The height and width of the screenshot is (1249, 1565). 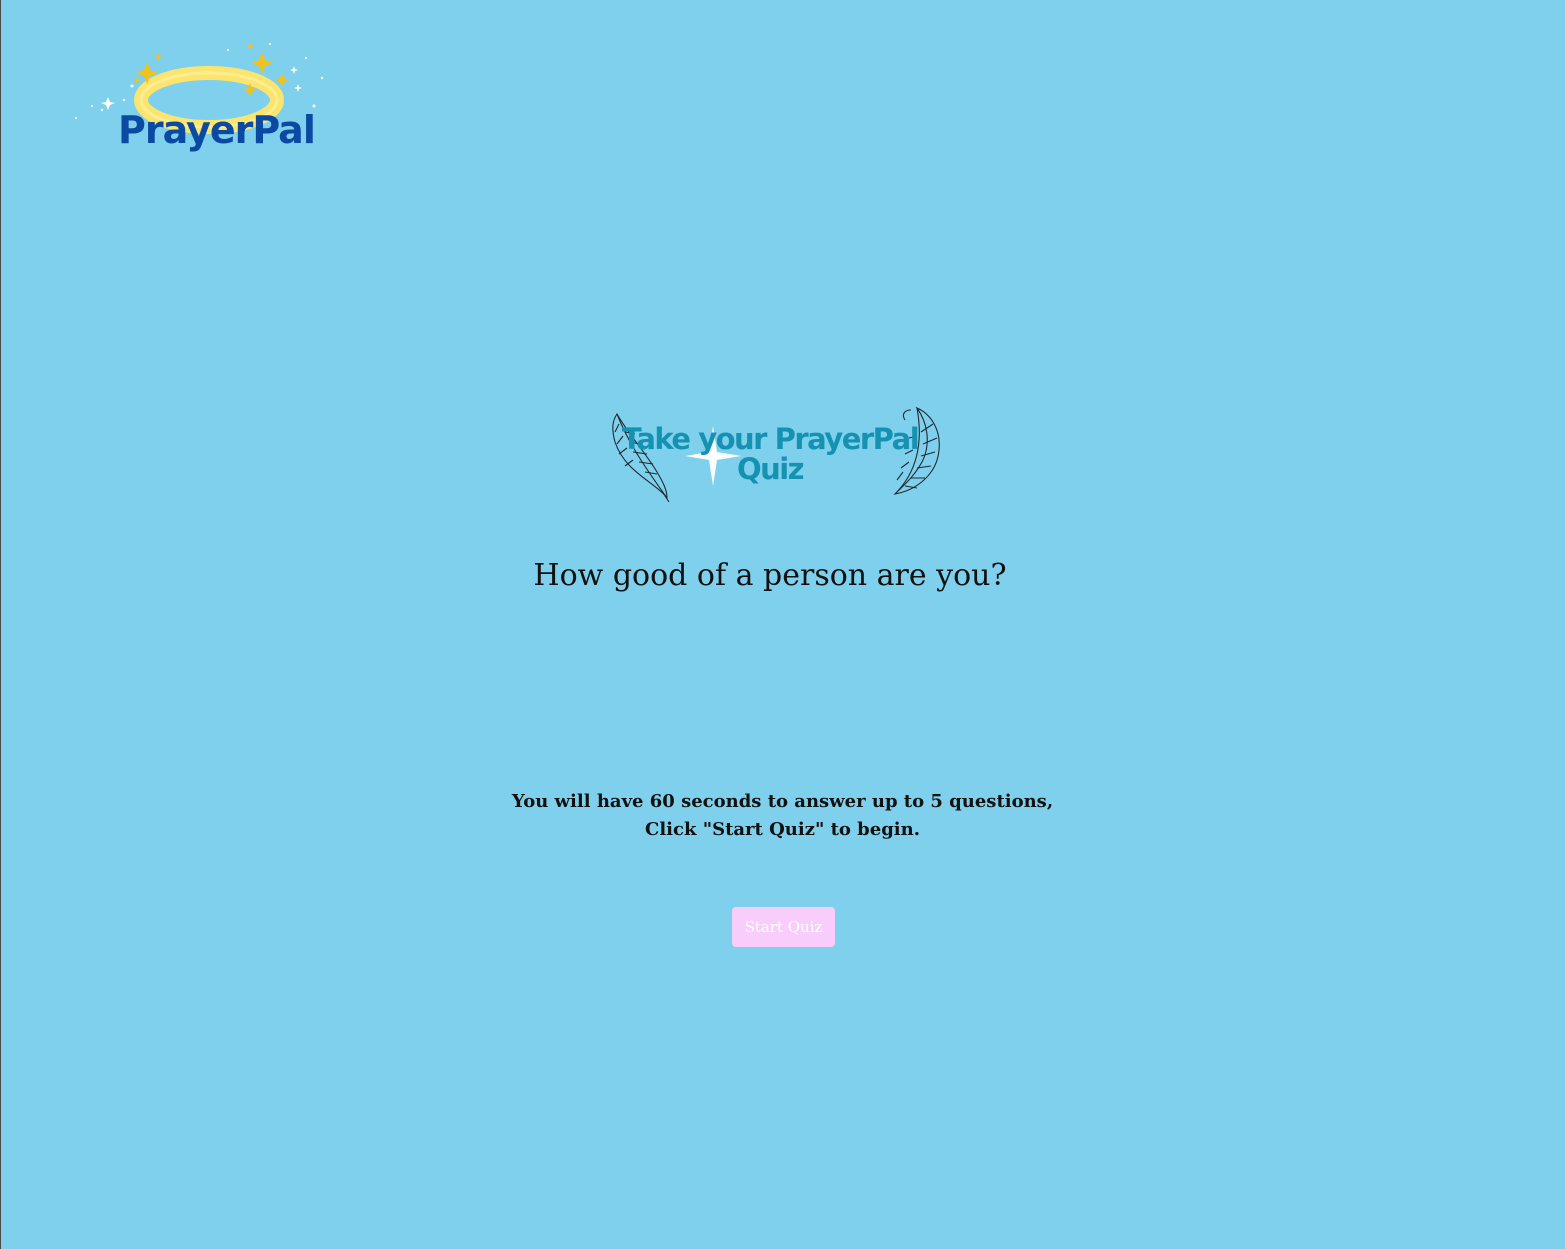 What do you see at coordinates (783, 927) in the screenshot?
I see `start-quiz-button: Start Quiz` at bounding box center [783, 927].